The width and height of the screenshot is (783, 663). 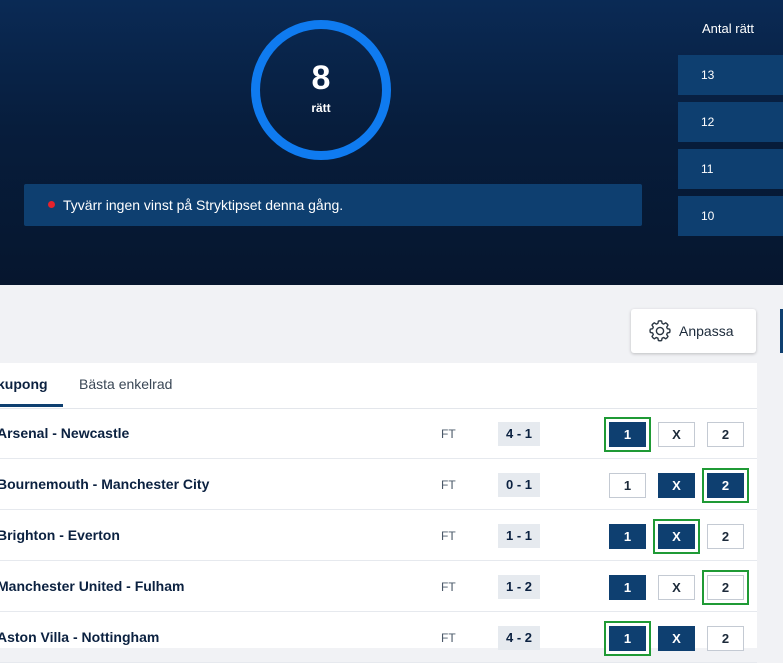 I want to click on score-value: 8, so click(x=321, y=78).